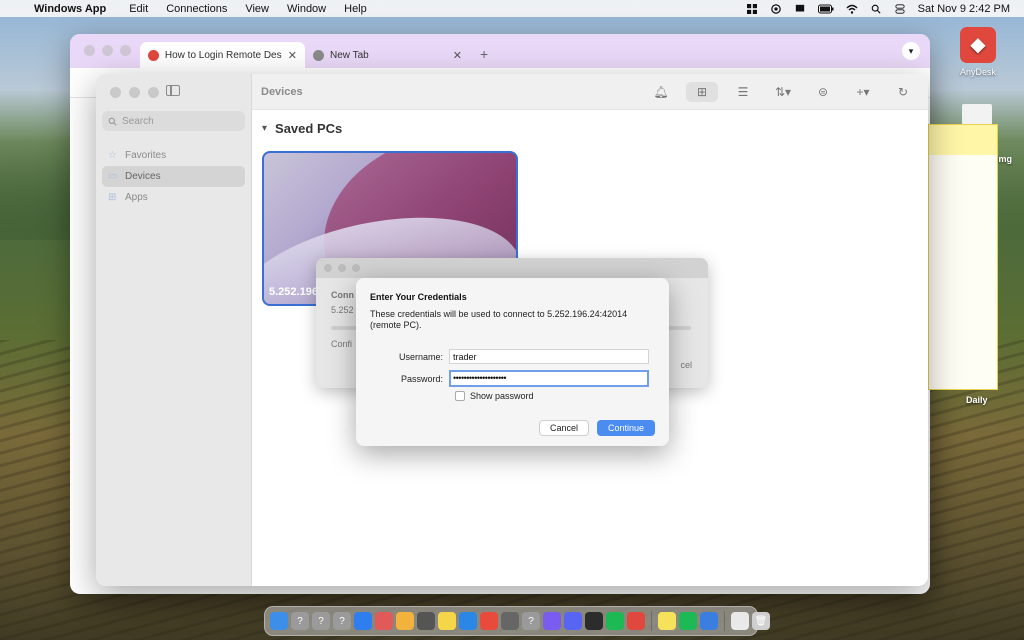 The width and height of the screenshot is (1024, 640). Describe the element at coordinates (761, 621) in the screenshot. I see `trash-icon: 🗑︎` at that location.